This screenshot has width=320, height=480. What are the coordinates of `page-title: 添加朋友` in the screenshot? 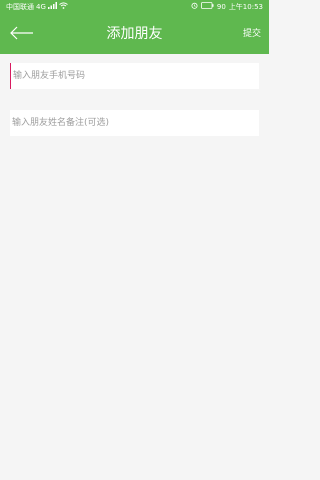 It's located at (134, 34).